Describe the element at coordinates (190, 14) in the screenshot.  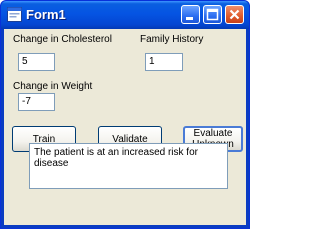
I see `minimize-button` at that location.